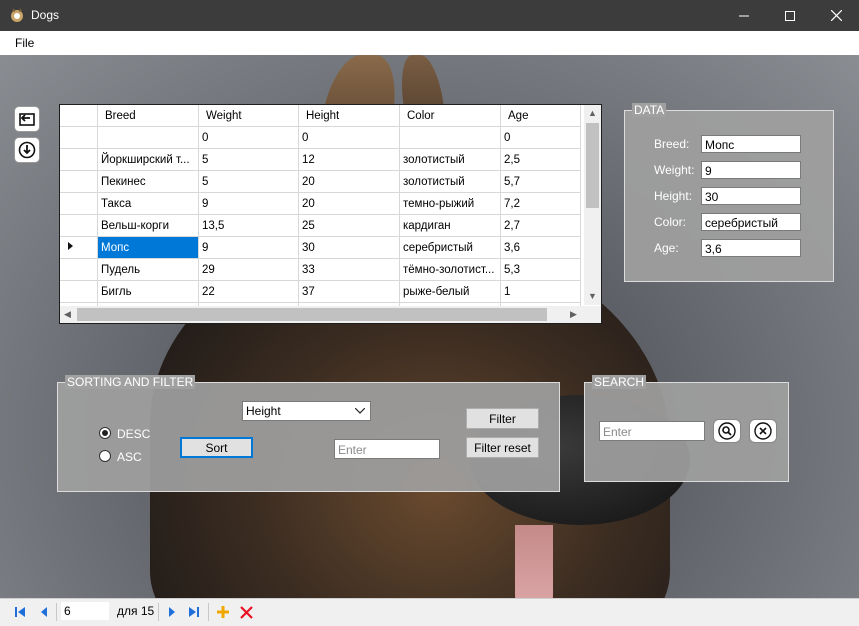 The width and height of the screenshot is (859, 626). I want to click on cell-height: 12, so click(349, 159).